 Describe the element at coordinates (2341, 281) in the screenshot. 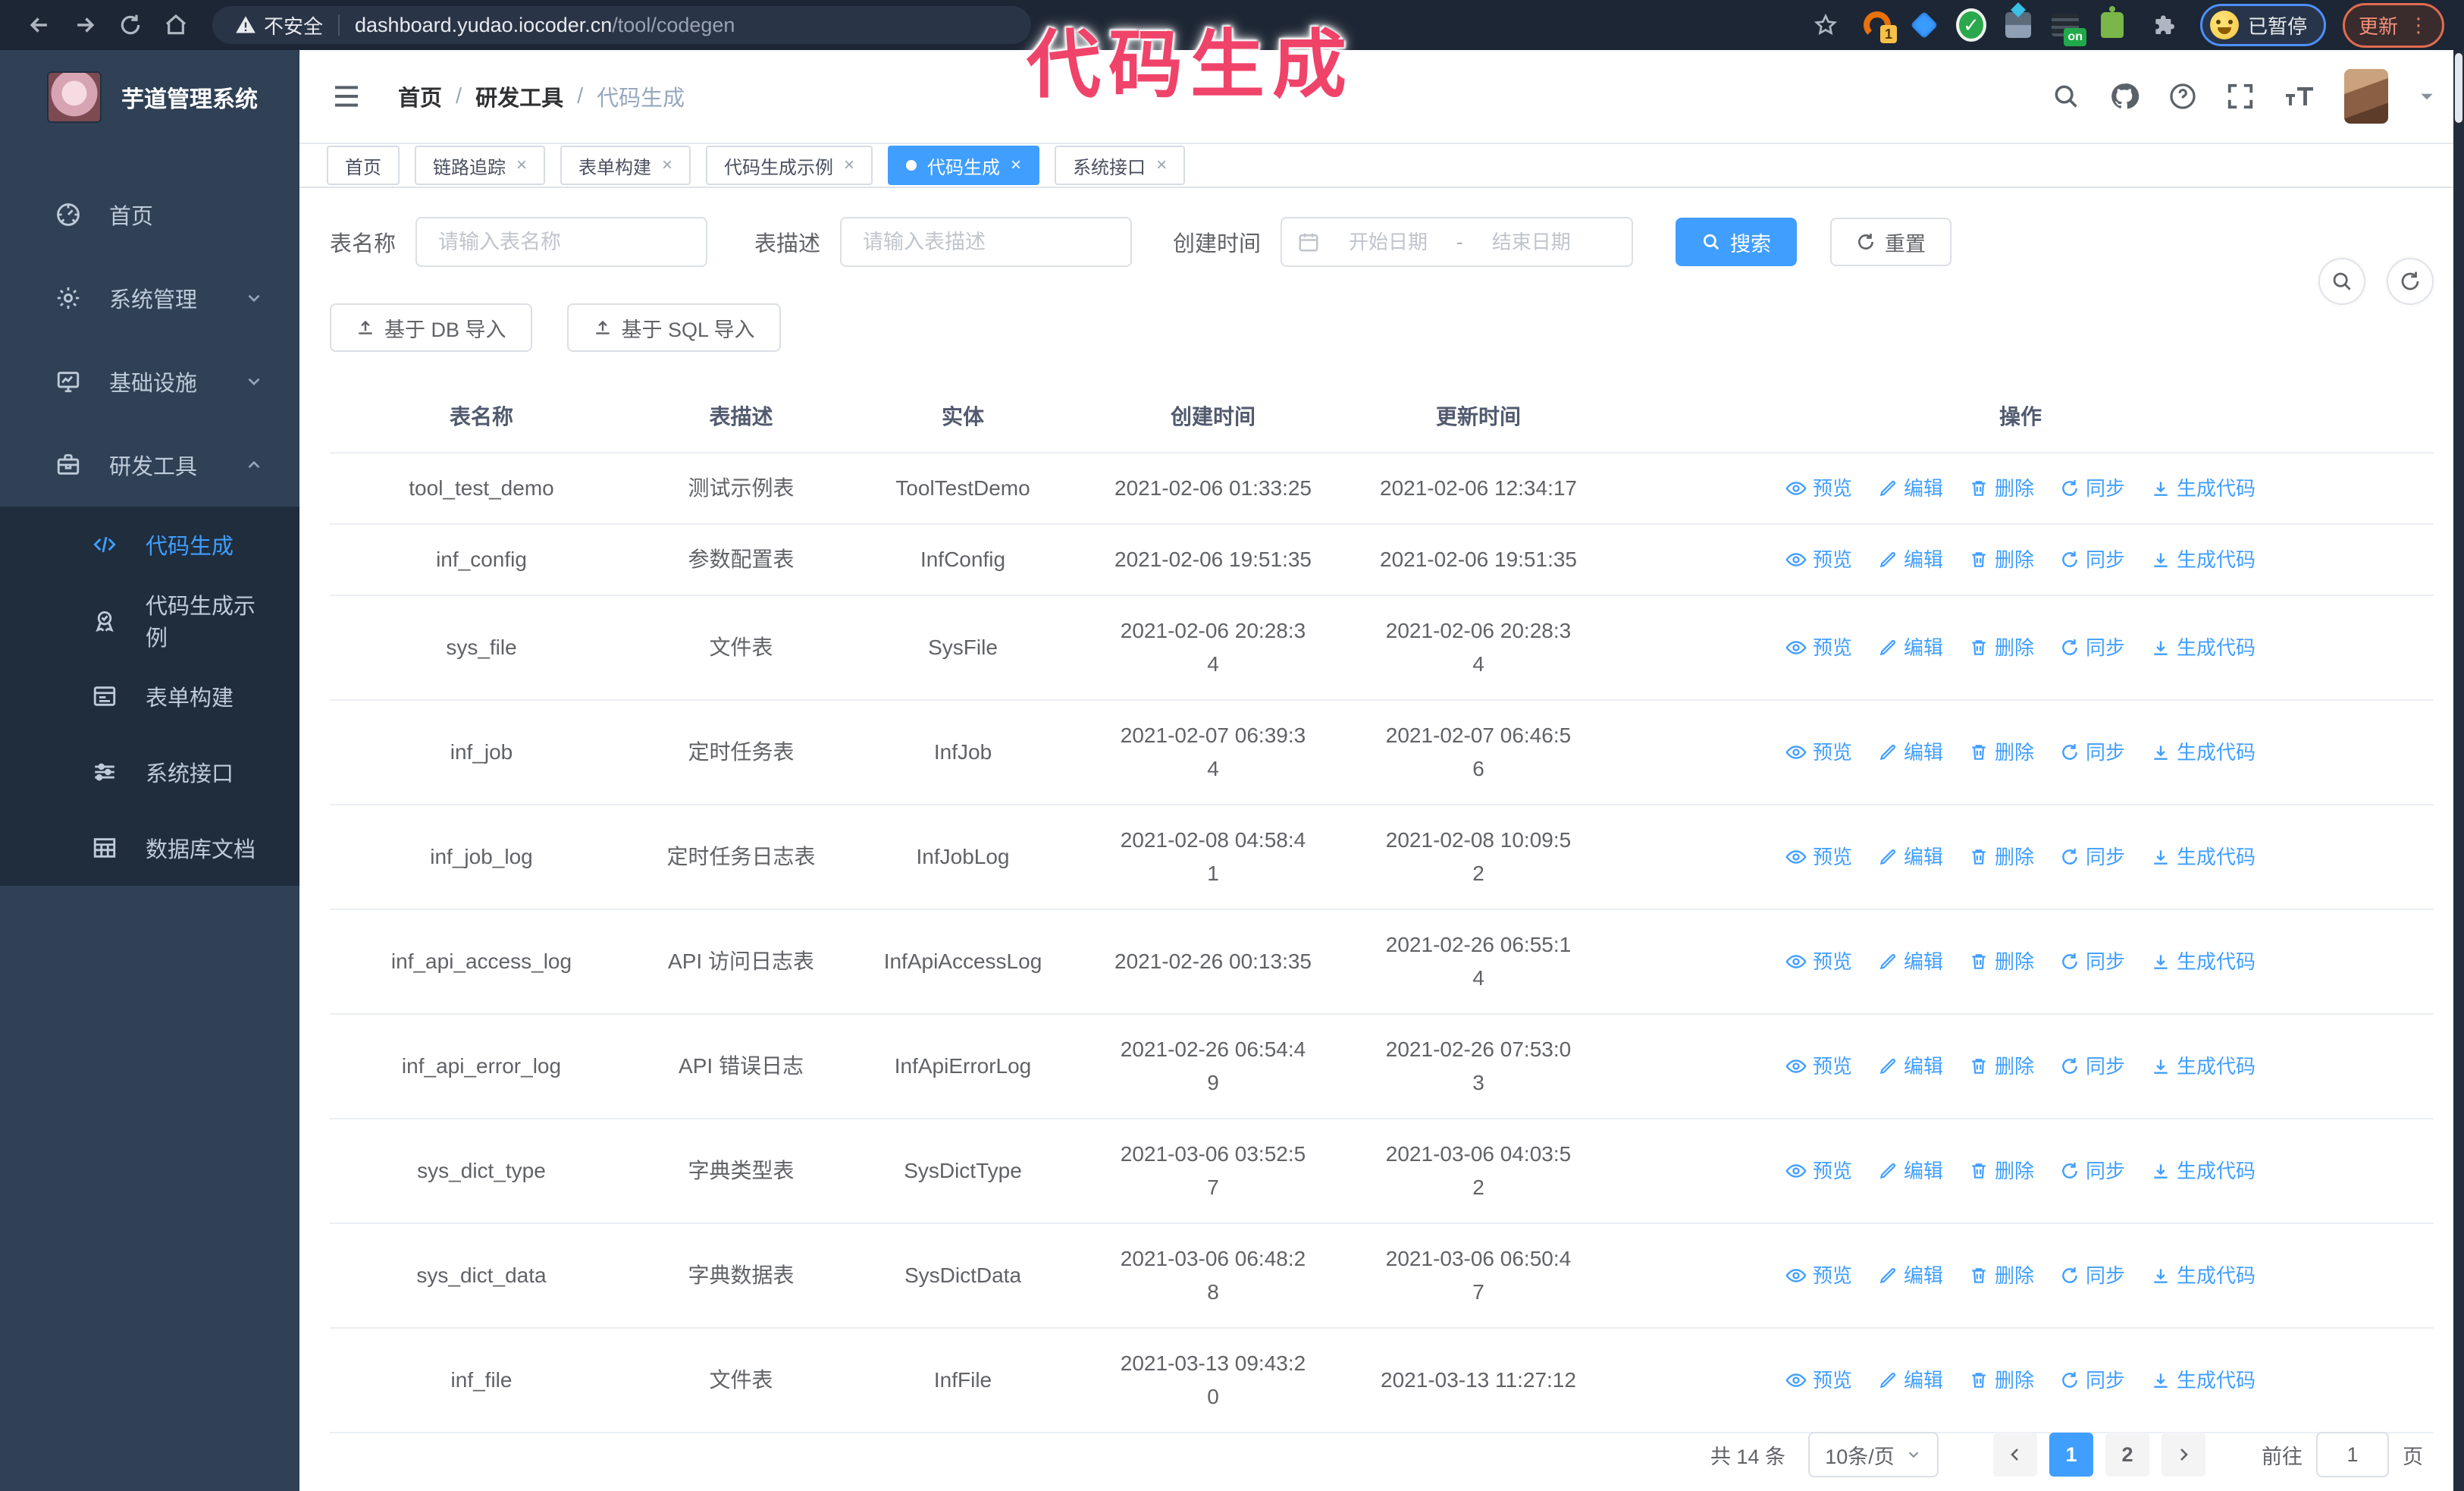

I see `show-search-circle-button` at that location.